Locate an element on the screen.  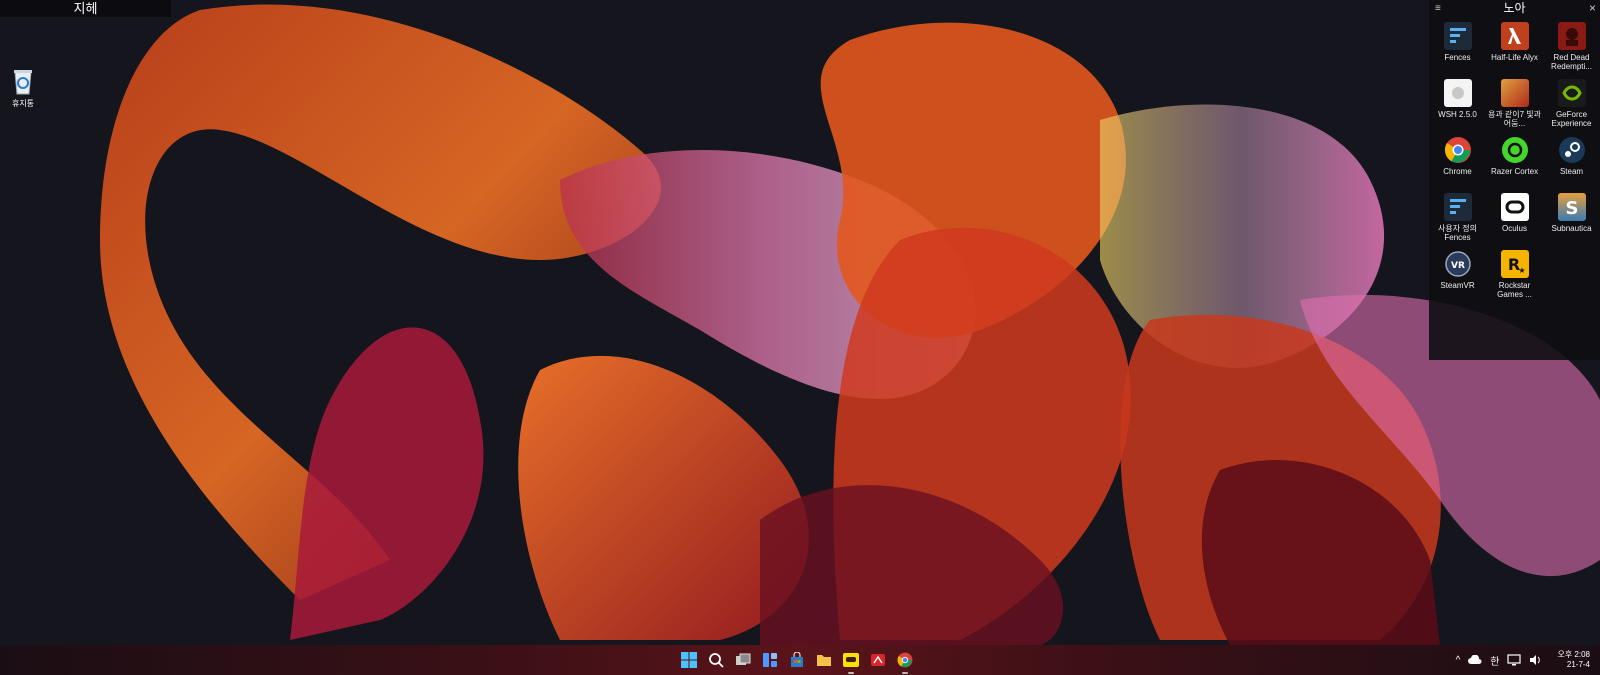
clock: 오후 2:08 21-7-4 is located at coordinates (1573, 660).